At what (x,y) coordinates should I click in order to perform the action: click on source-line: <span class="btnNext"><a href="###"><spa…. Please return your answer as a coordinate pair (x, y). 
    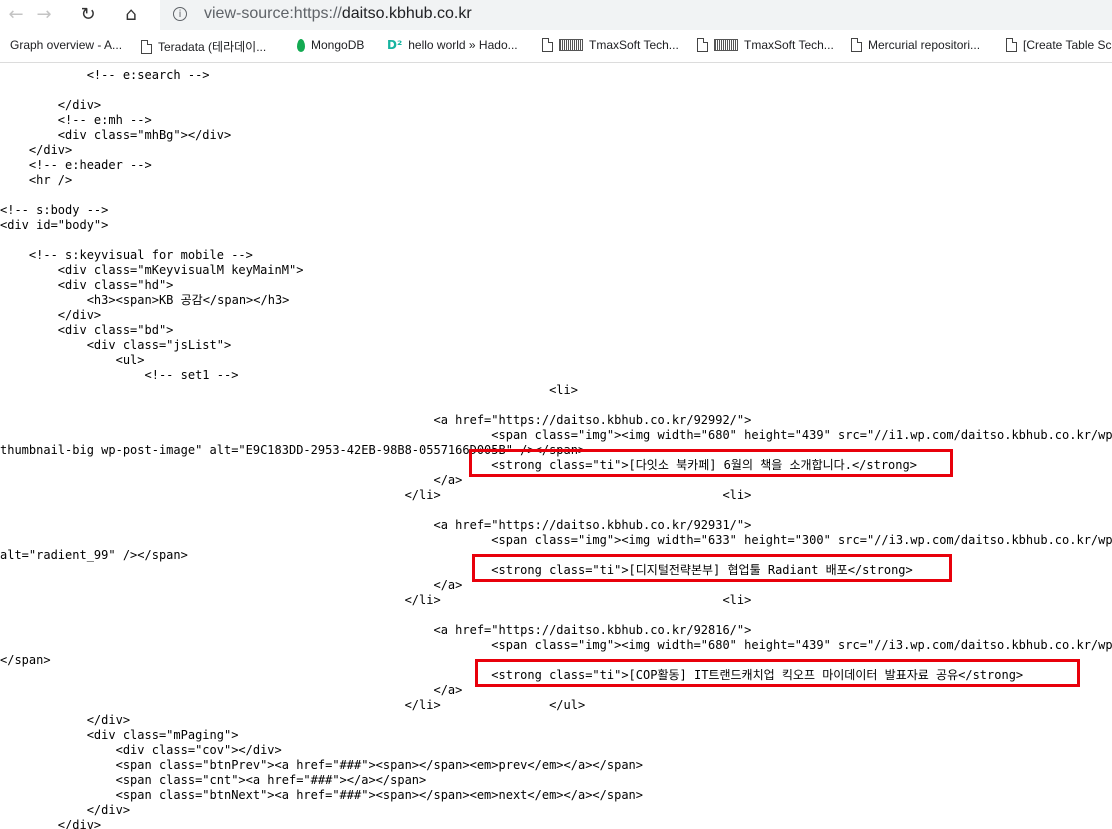
    Looking at the image, I should click on (321, 795).